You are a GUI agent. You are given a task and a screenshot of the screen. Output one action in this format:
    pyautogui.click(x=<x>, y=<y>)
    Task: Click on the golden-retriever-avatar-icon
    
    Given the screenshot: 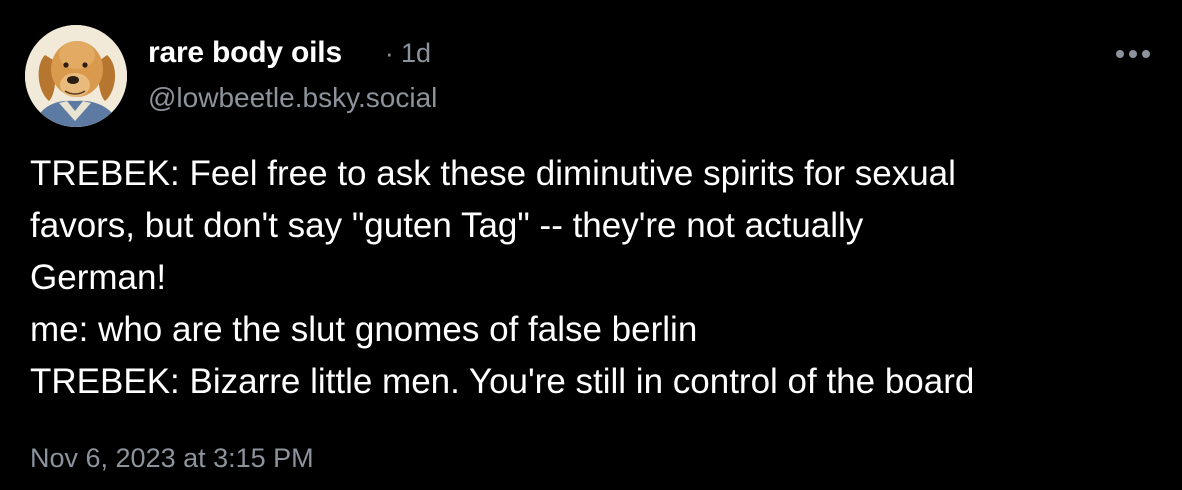 What is the action you would take?
    pyautogui.click(x=76, y=76)
    